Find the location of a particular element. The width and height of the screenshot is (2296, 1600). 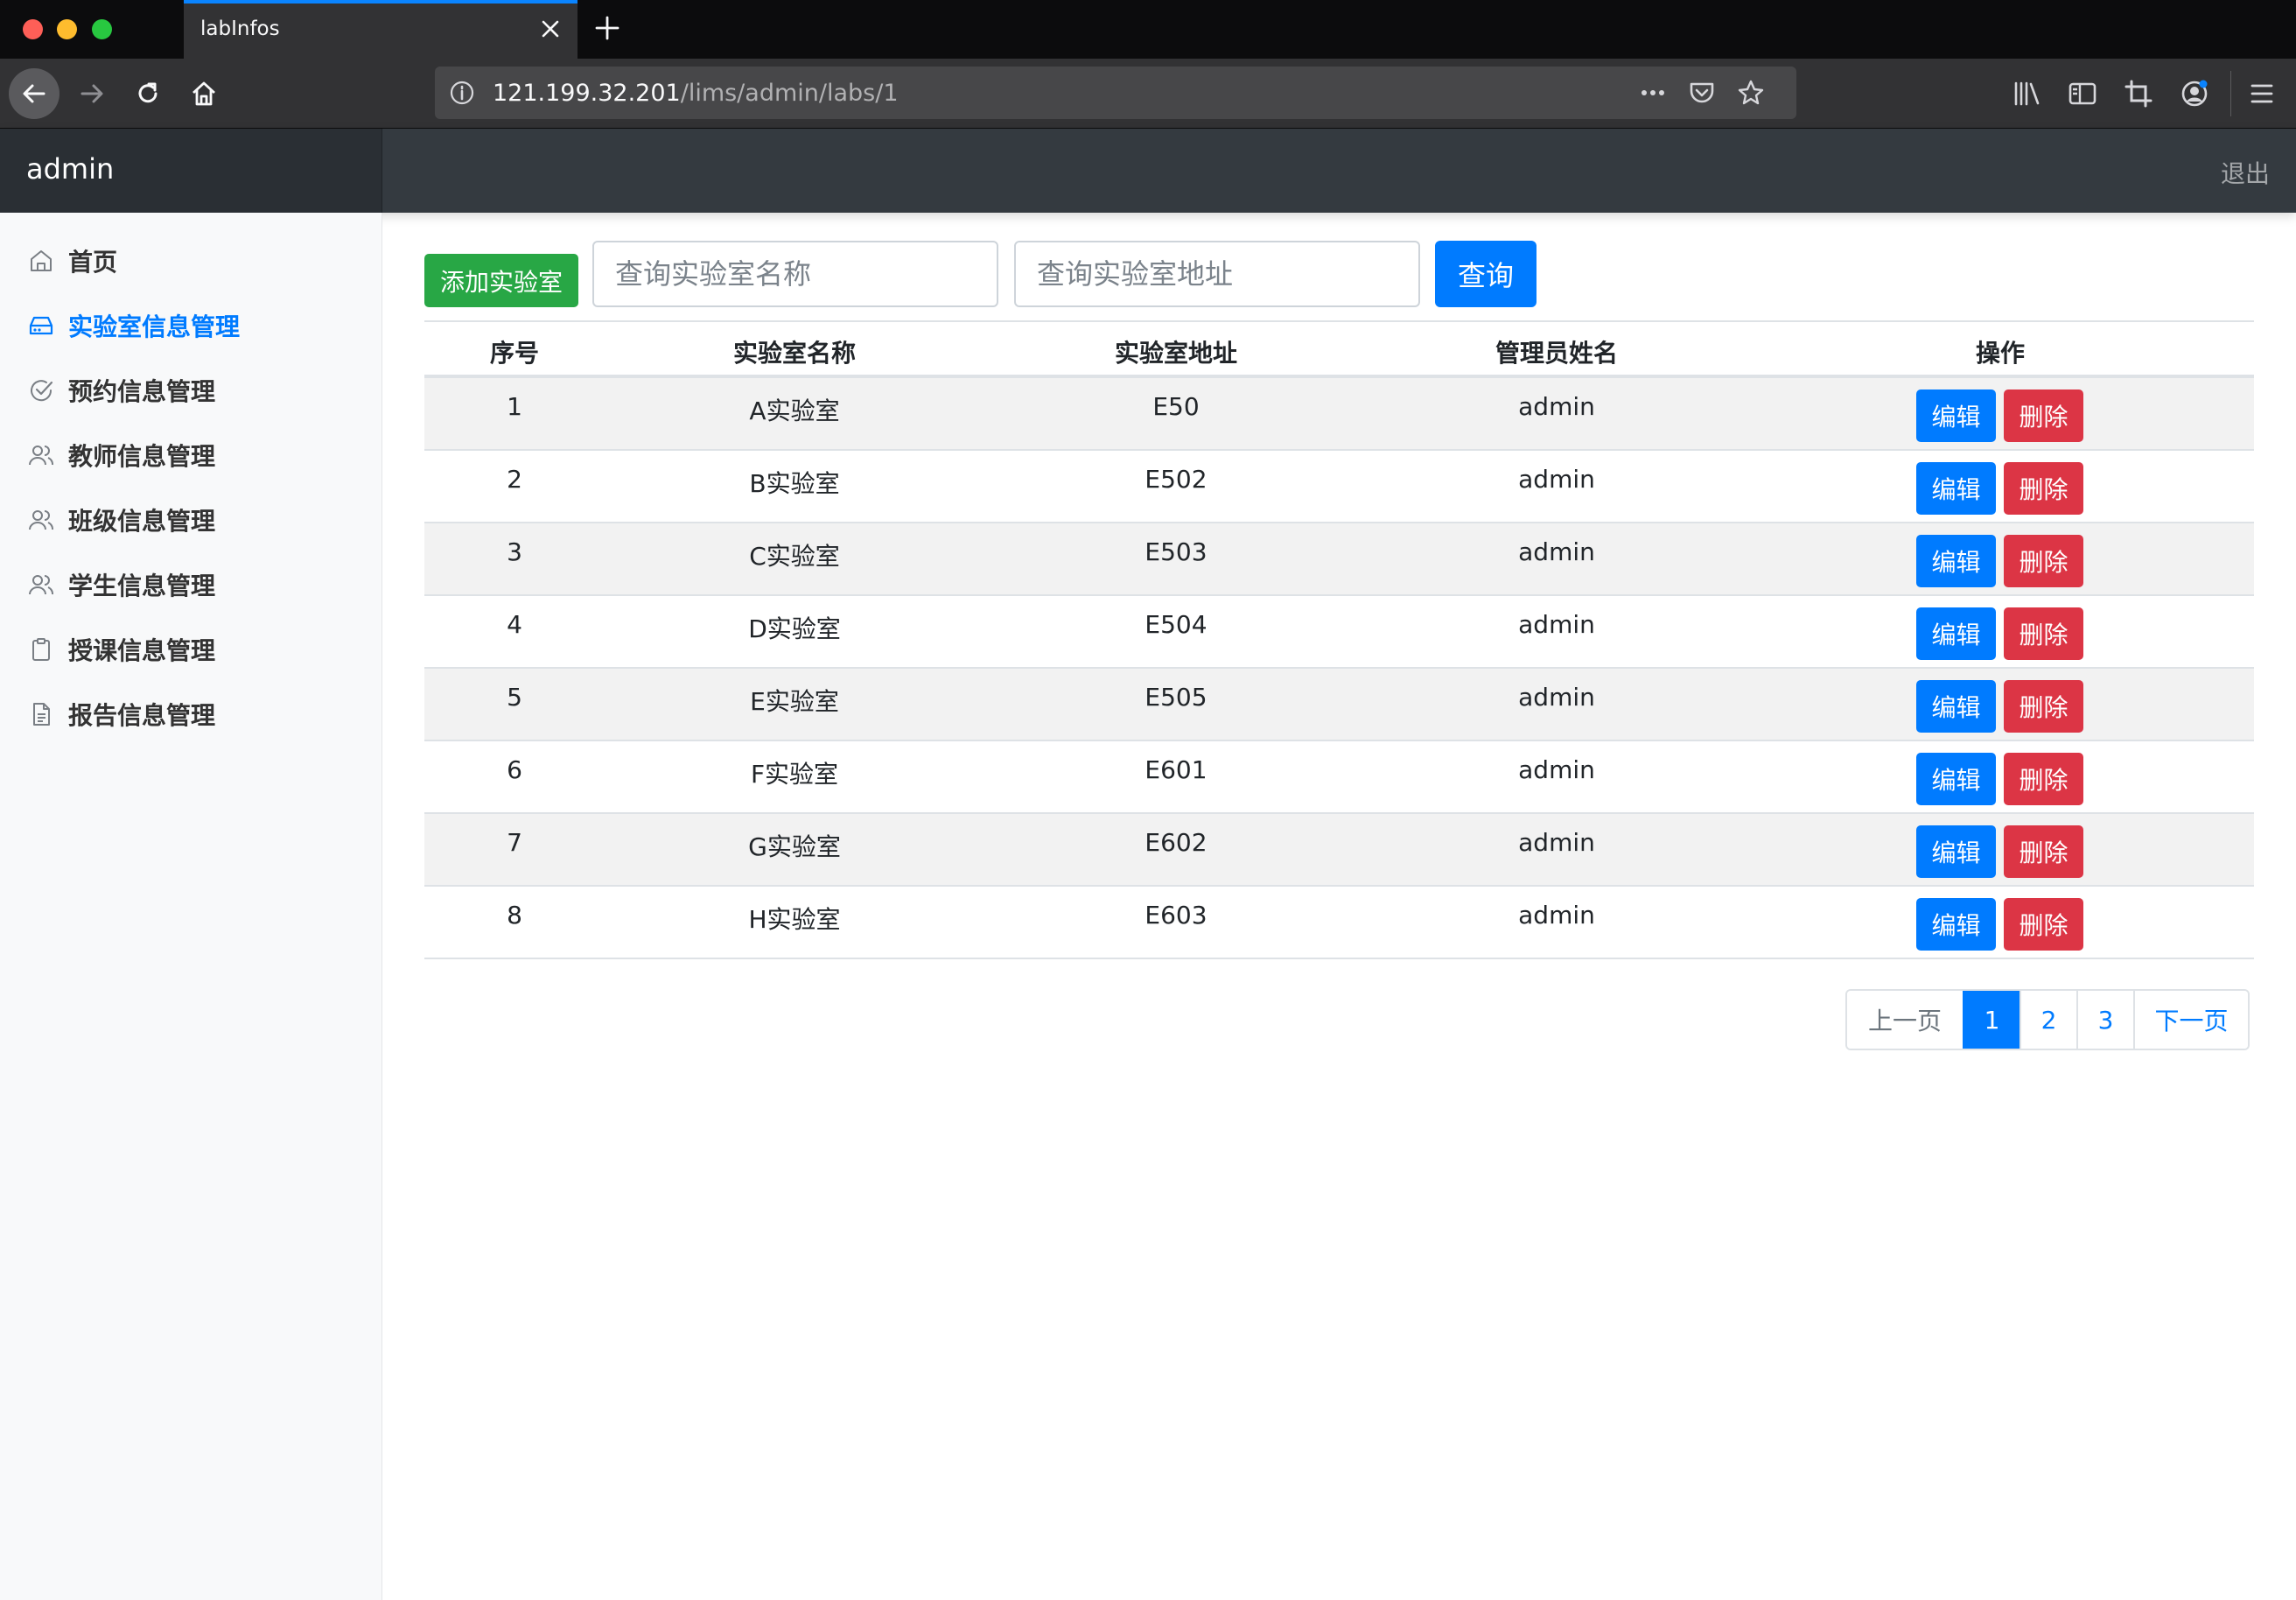

sidebar-item-student-info: 学生信息管理 is located at coordinates (120, 584).